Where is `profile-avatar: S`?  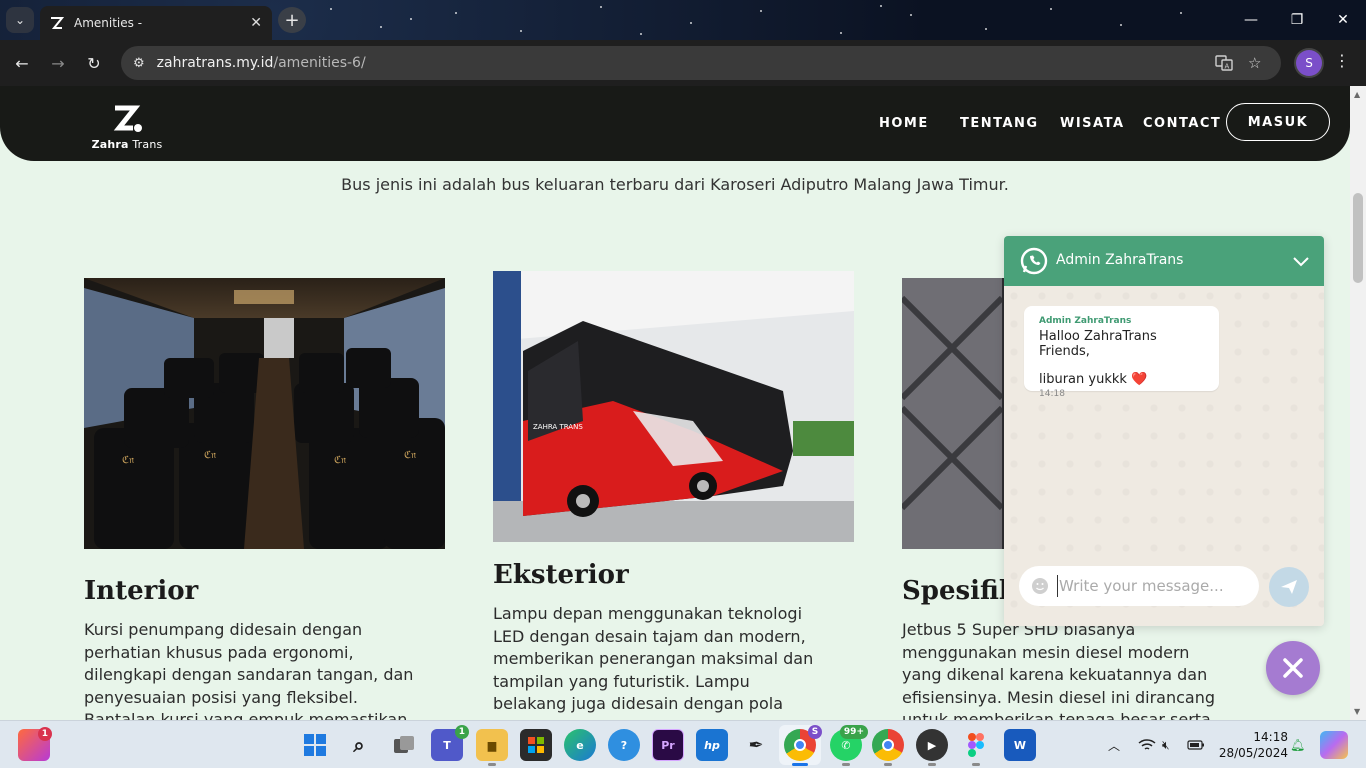
profile-avatar: S is located at coordinates (1309, 63).